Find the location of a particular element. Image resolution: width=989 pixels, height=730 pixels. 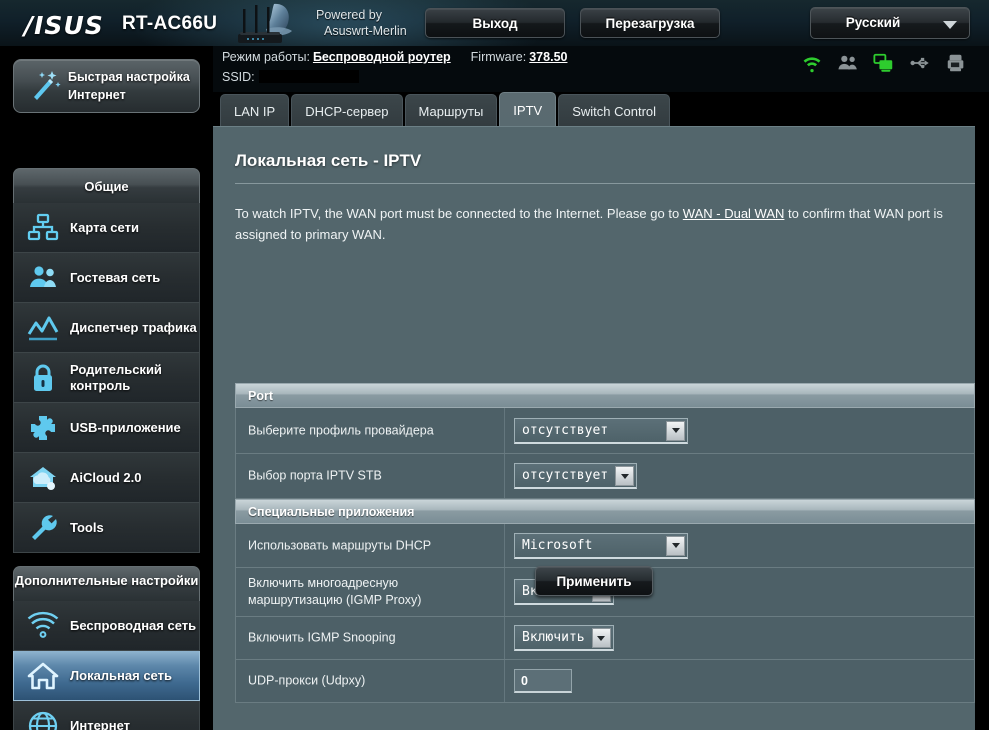

language-label: Русский is located at coordinates (873, 22).